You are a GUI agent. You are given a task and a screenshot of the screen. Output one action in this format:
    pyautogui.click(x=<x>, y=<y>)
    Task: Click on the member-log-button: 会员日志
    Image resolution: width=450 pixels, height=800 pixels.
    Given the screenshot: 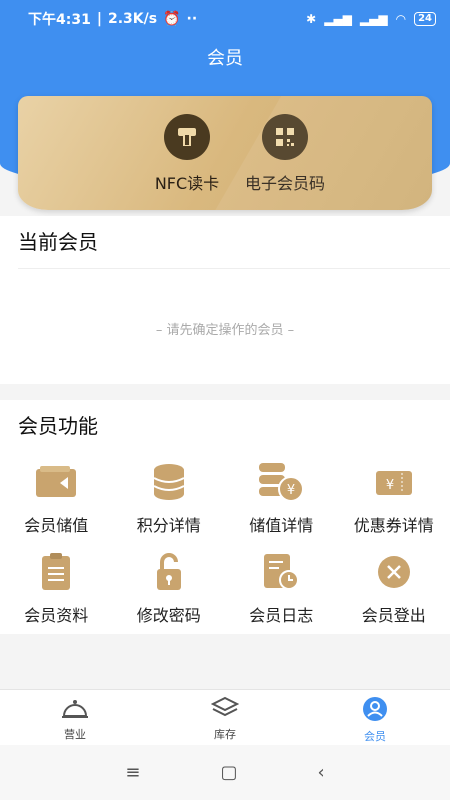 What is the action you would take?
    pyautogui.click(x=281, y=587)
    